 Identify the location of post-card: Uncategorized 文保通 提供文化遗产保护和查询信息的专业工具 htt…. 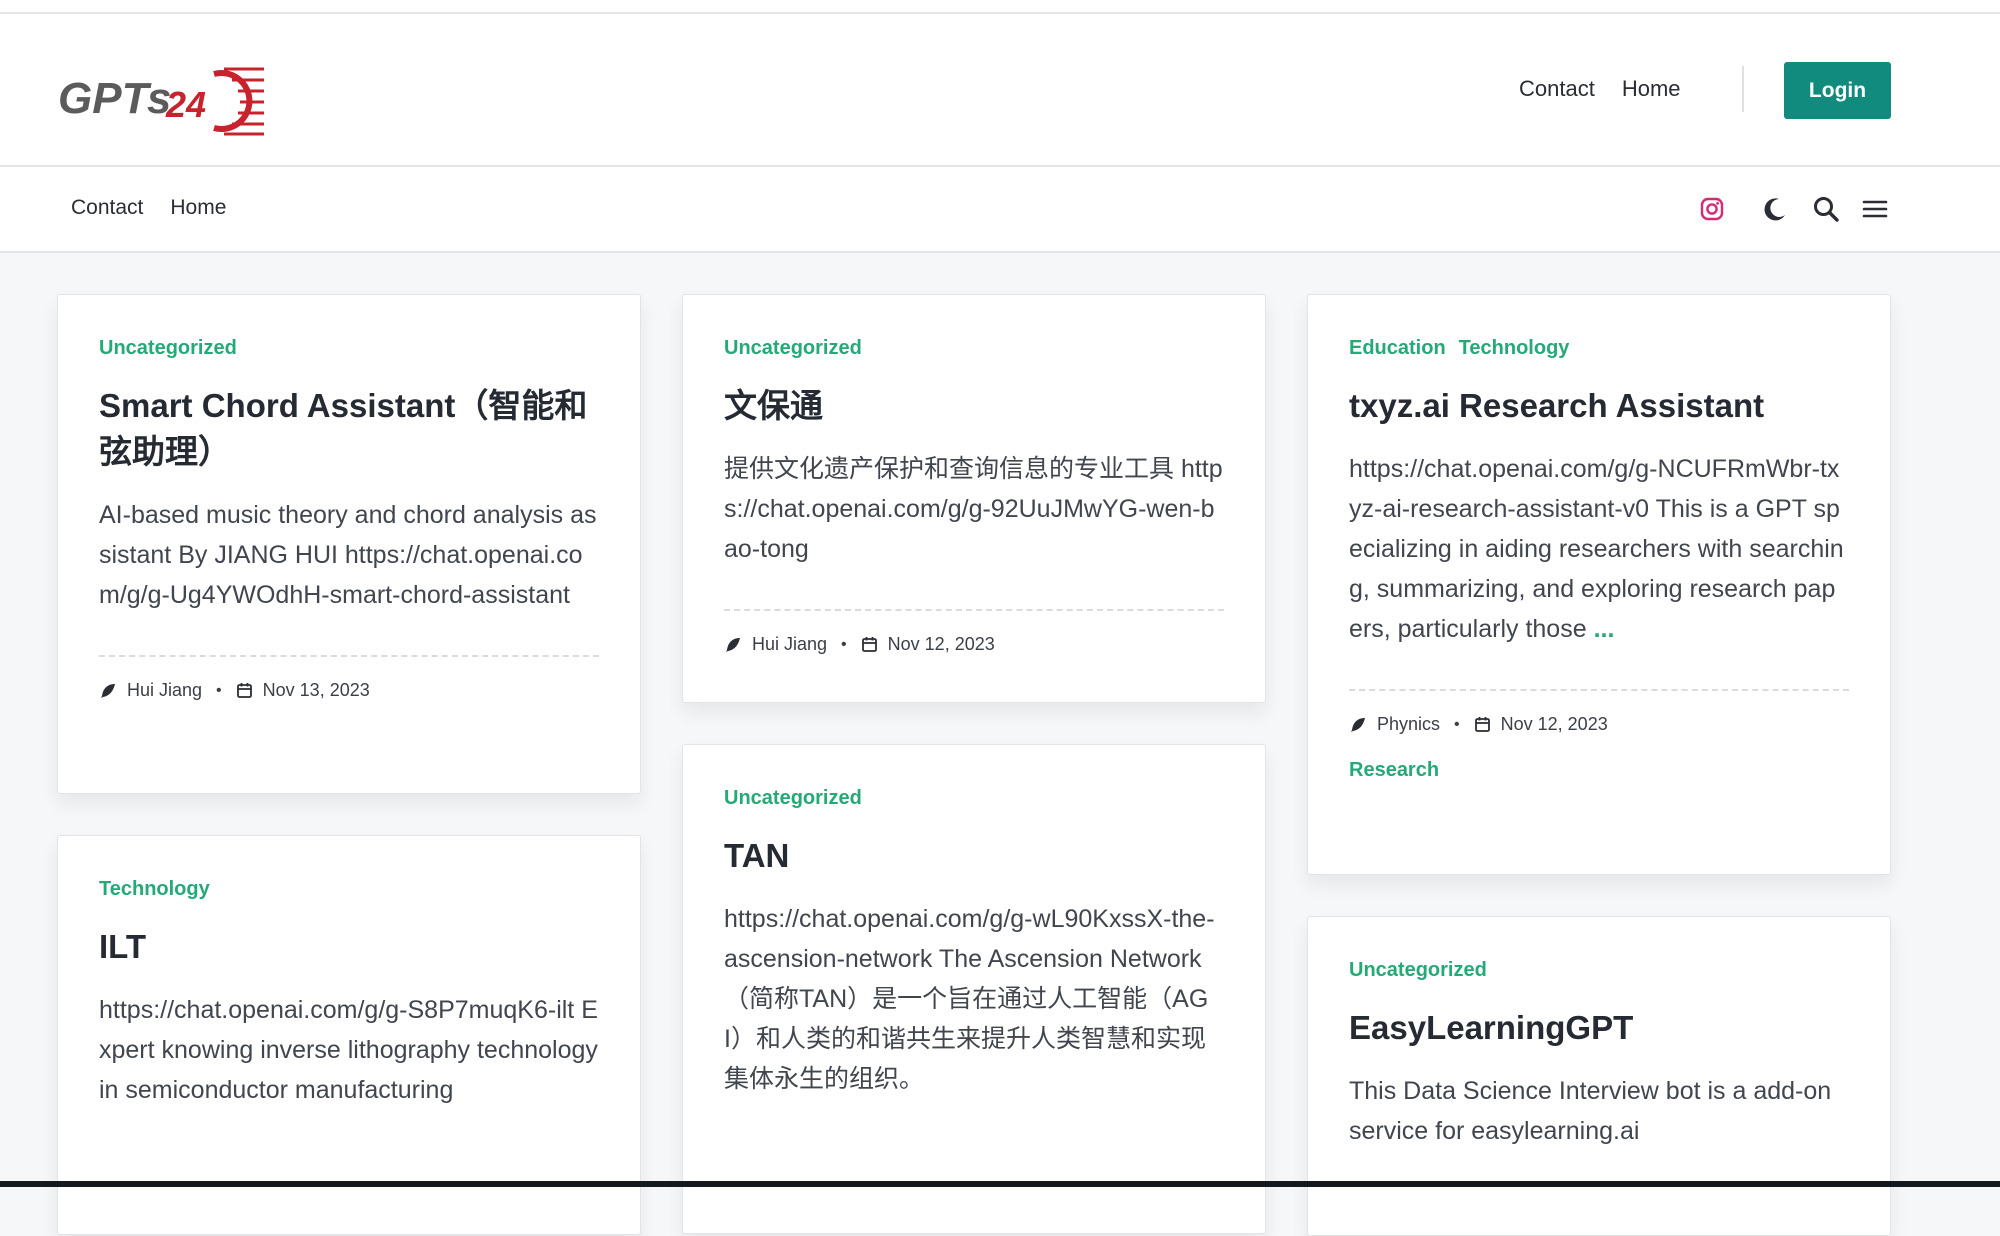
(974, 498).